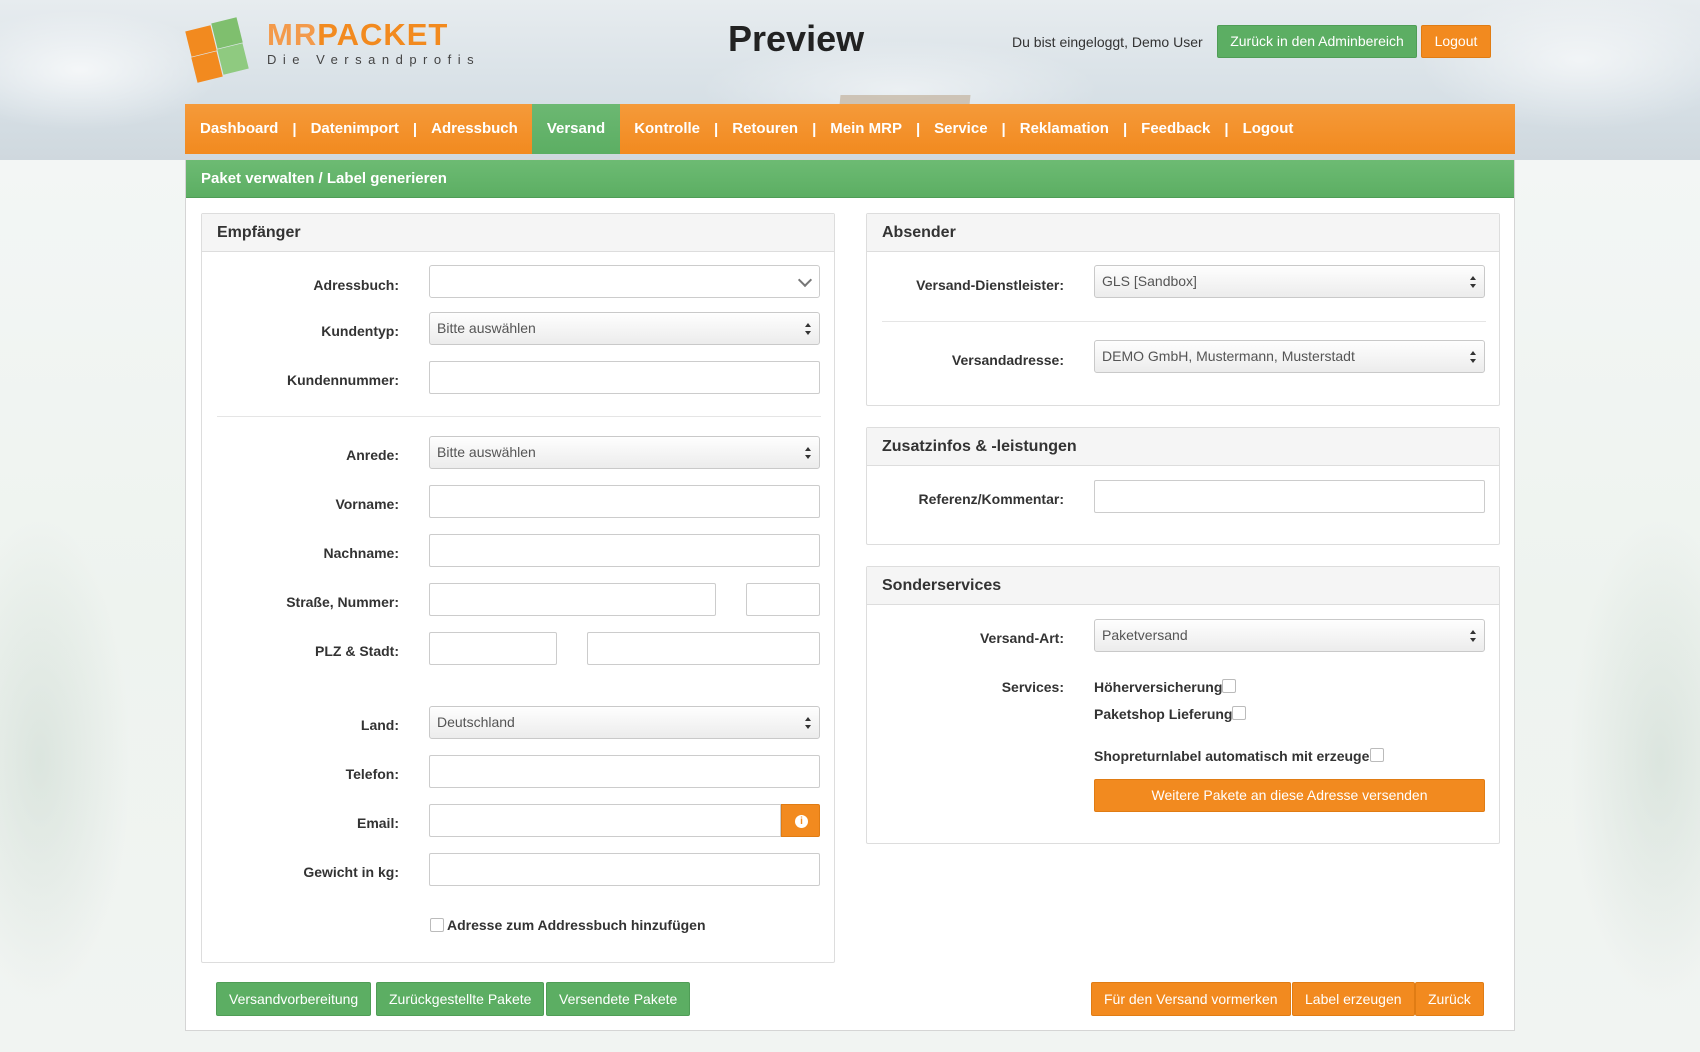  What do you see at coordinates (990, 285) in the screenshot?
I see `dienstleister-label: Versand-Dienstleister:` at bounding box center [990, 285].